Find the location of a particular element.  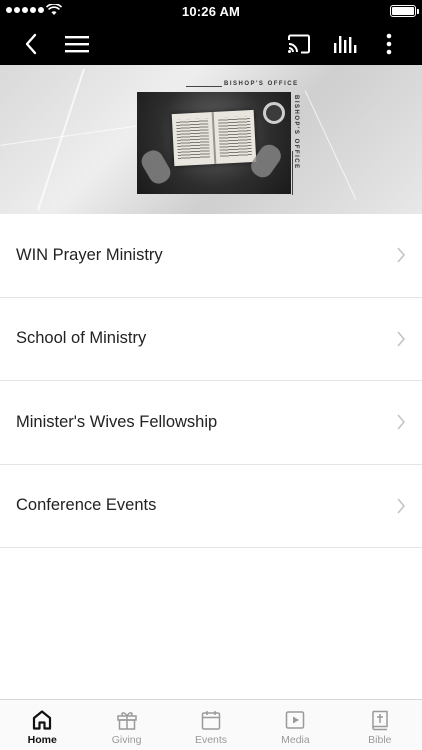

tab-giving: Giving is located at coordinates (126, 725).